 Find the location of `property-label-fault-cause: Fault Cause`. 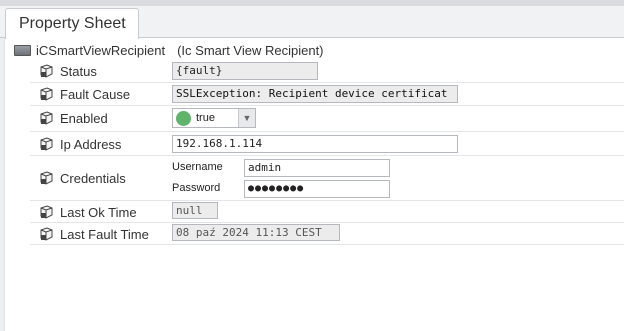

property-label-fault-cause: Fault Cause is located at coordinates (84, 94).